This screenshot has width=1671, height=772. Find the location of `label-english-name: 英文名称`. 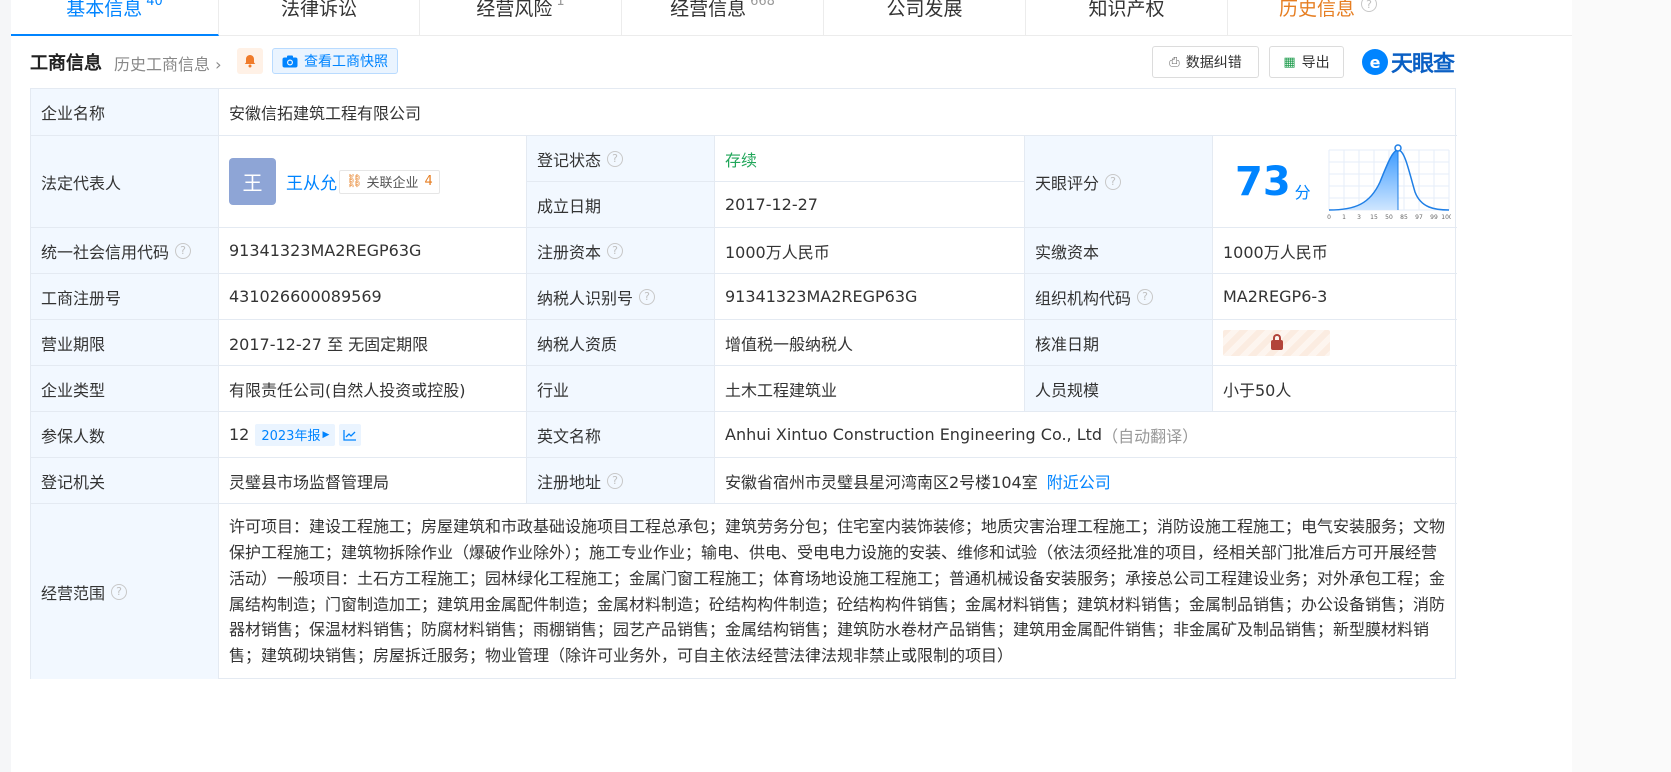

label-english-name: 英文名称 is located at coordinates (621, 435).